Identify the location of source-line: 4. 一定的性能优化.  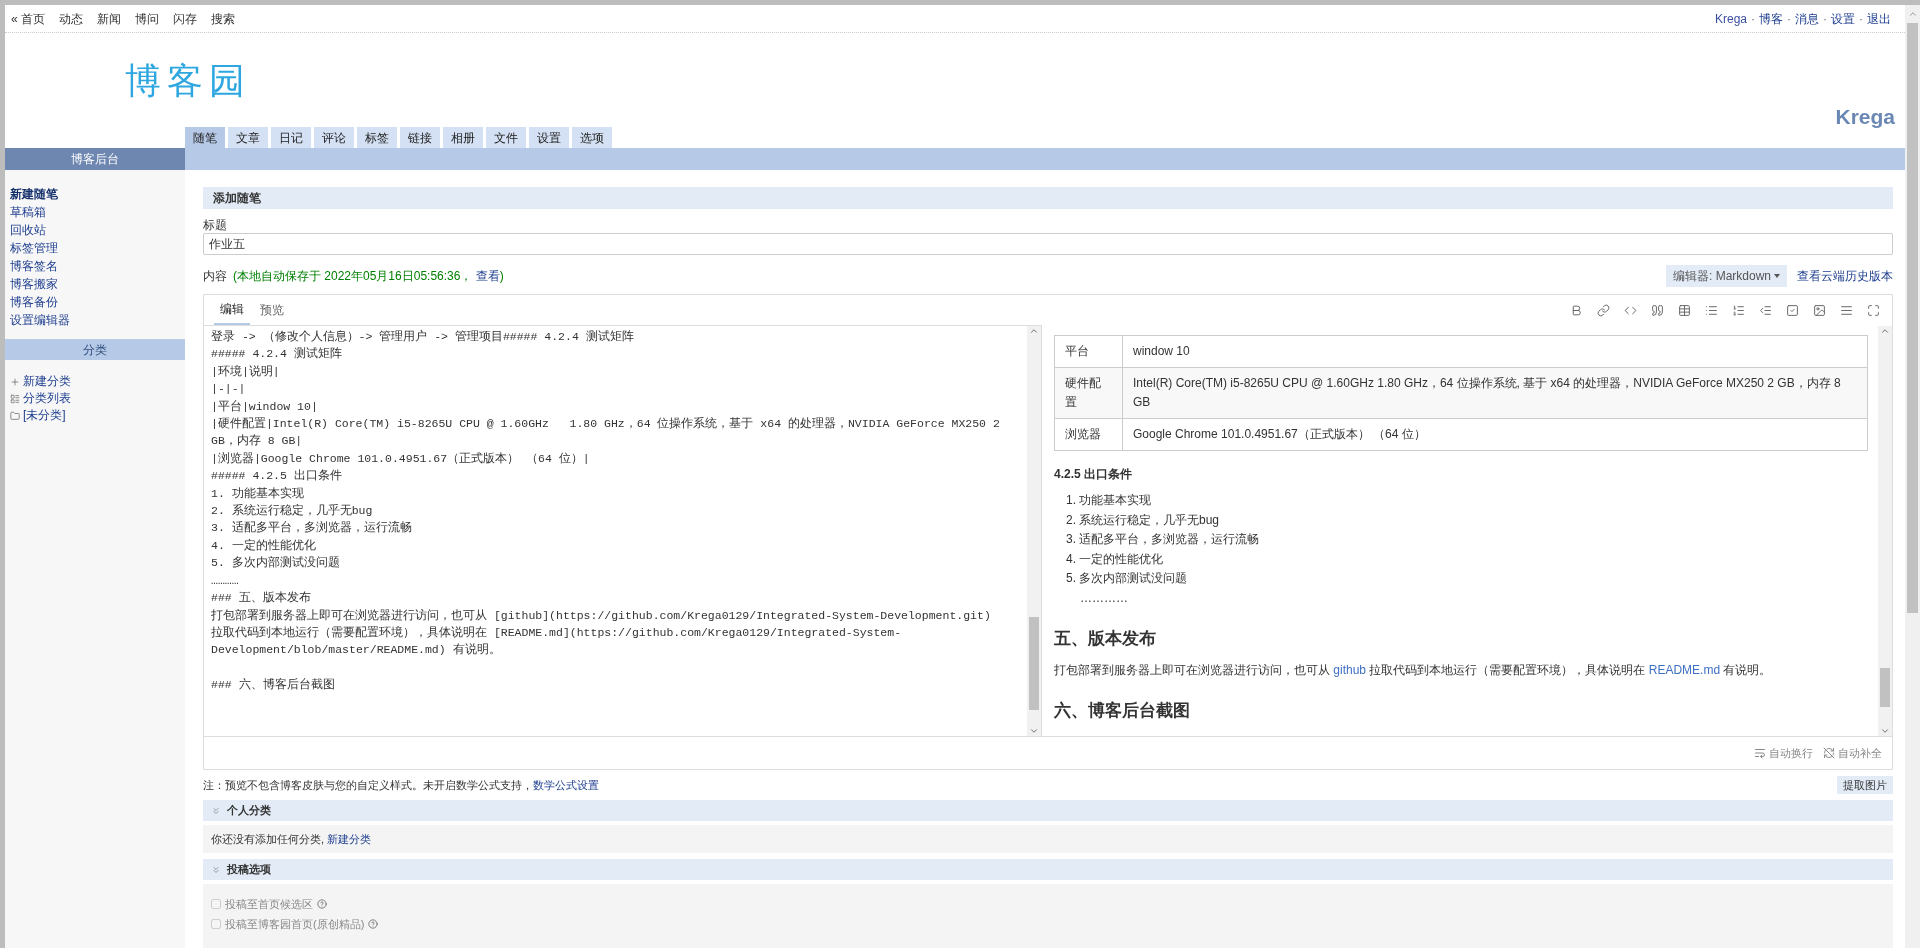
(264, 545).